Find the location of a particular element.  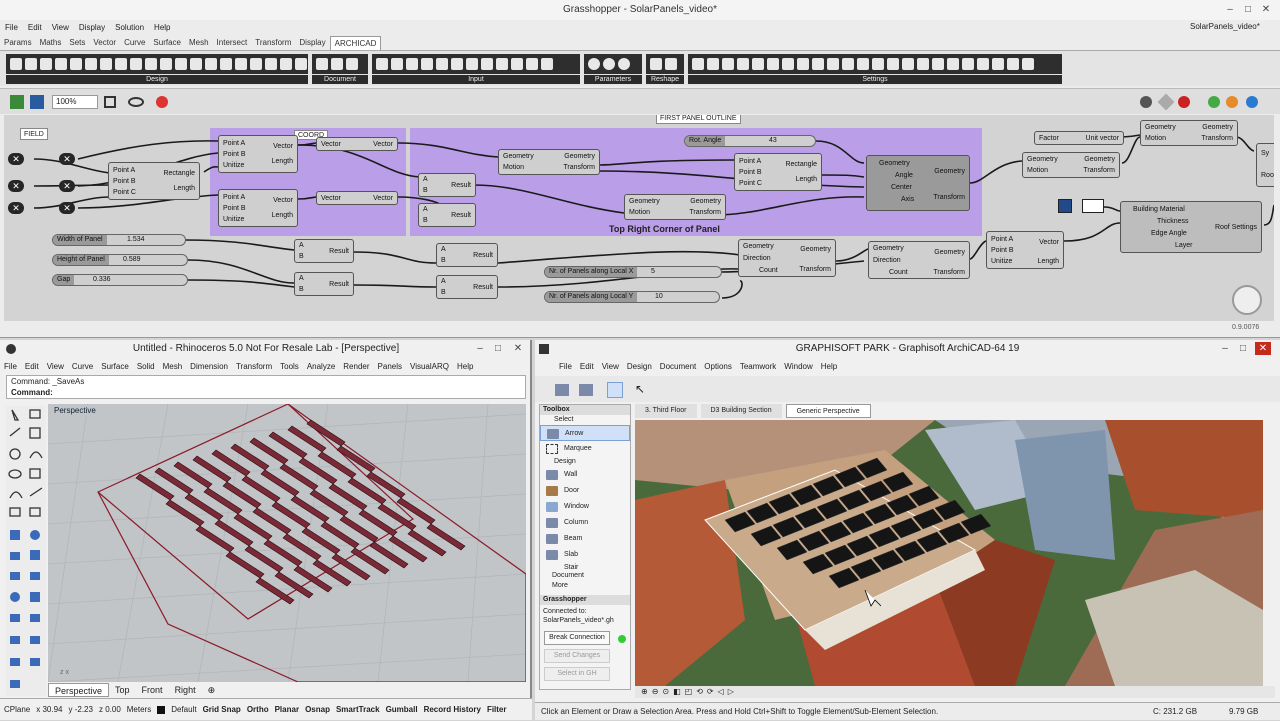

width-of-panel-slider: Width of Panel 1.534 is located at coordinates (119, 240).